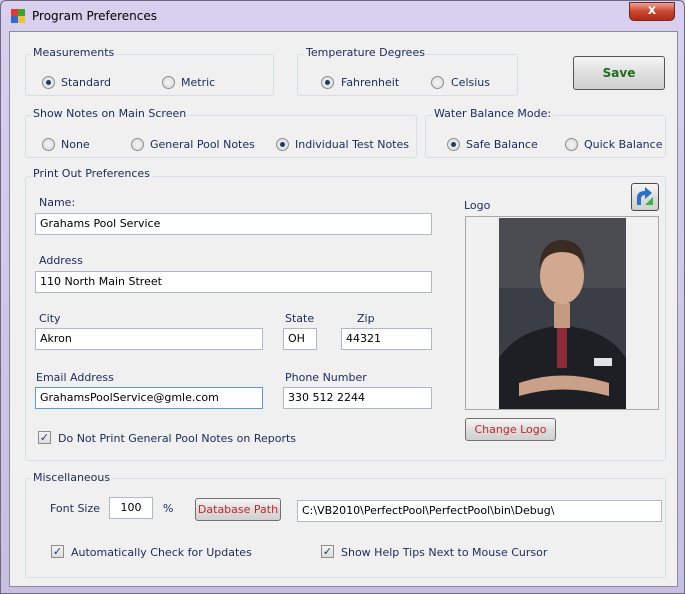 This screenshot has width=685, height=594. What do you see at coordinates (44, 437) in the screenshot?
I see `no-print-notes-checkbox: ✓` at bounding box center [44, 437].